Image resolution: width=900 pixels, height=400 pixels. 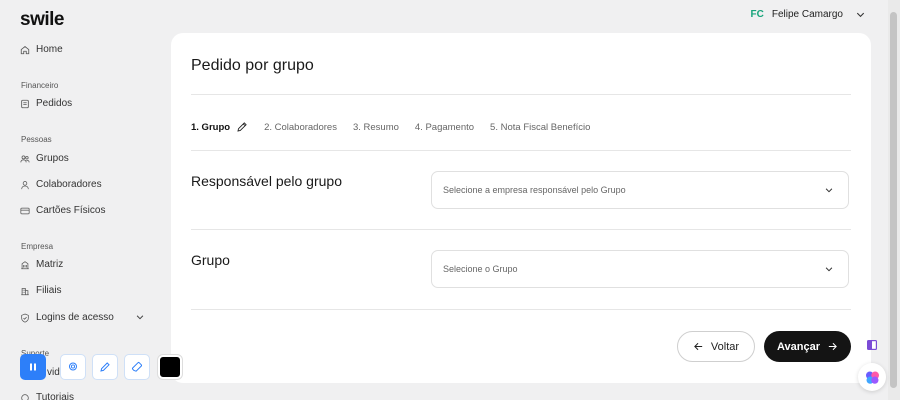 I want to click on lasso-tool-button, so click(x=73, y=367).